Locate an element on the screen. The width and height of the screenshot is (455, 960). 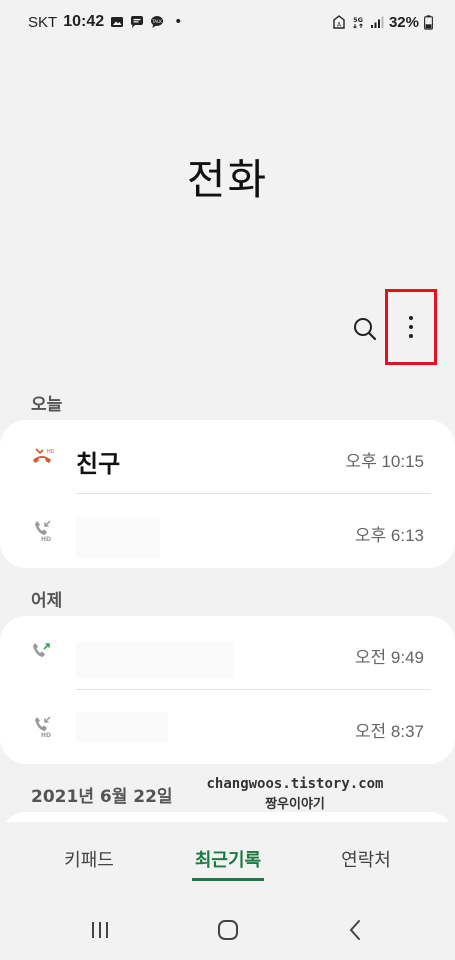
call-log-row: HD 오후 6:13 is located at coordinates (227, 531).